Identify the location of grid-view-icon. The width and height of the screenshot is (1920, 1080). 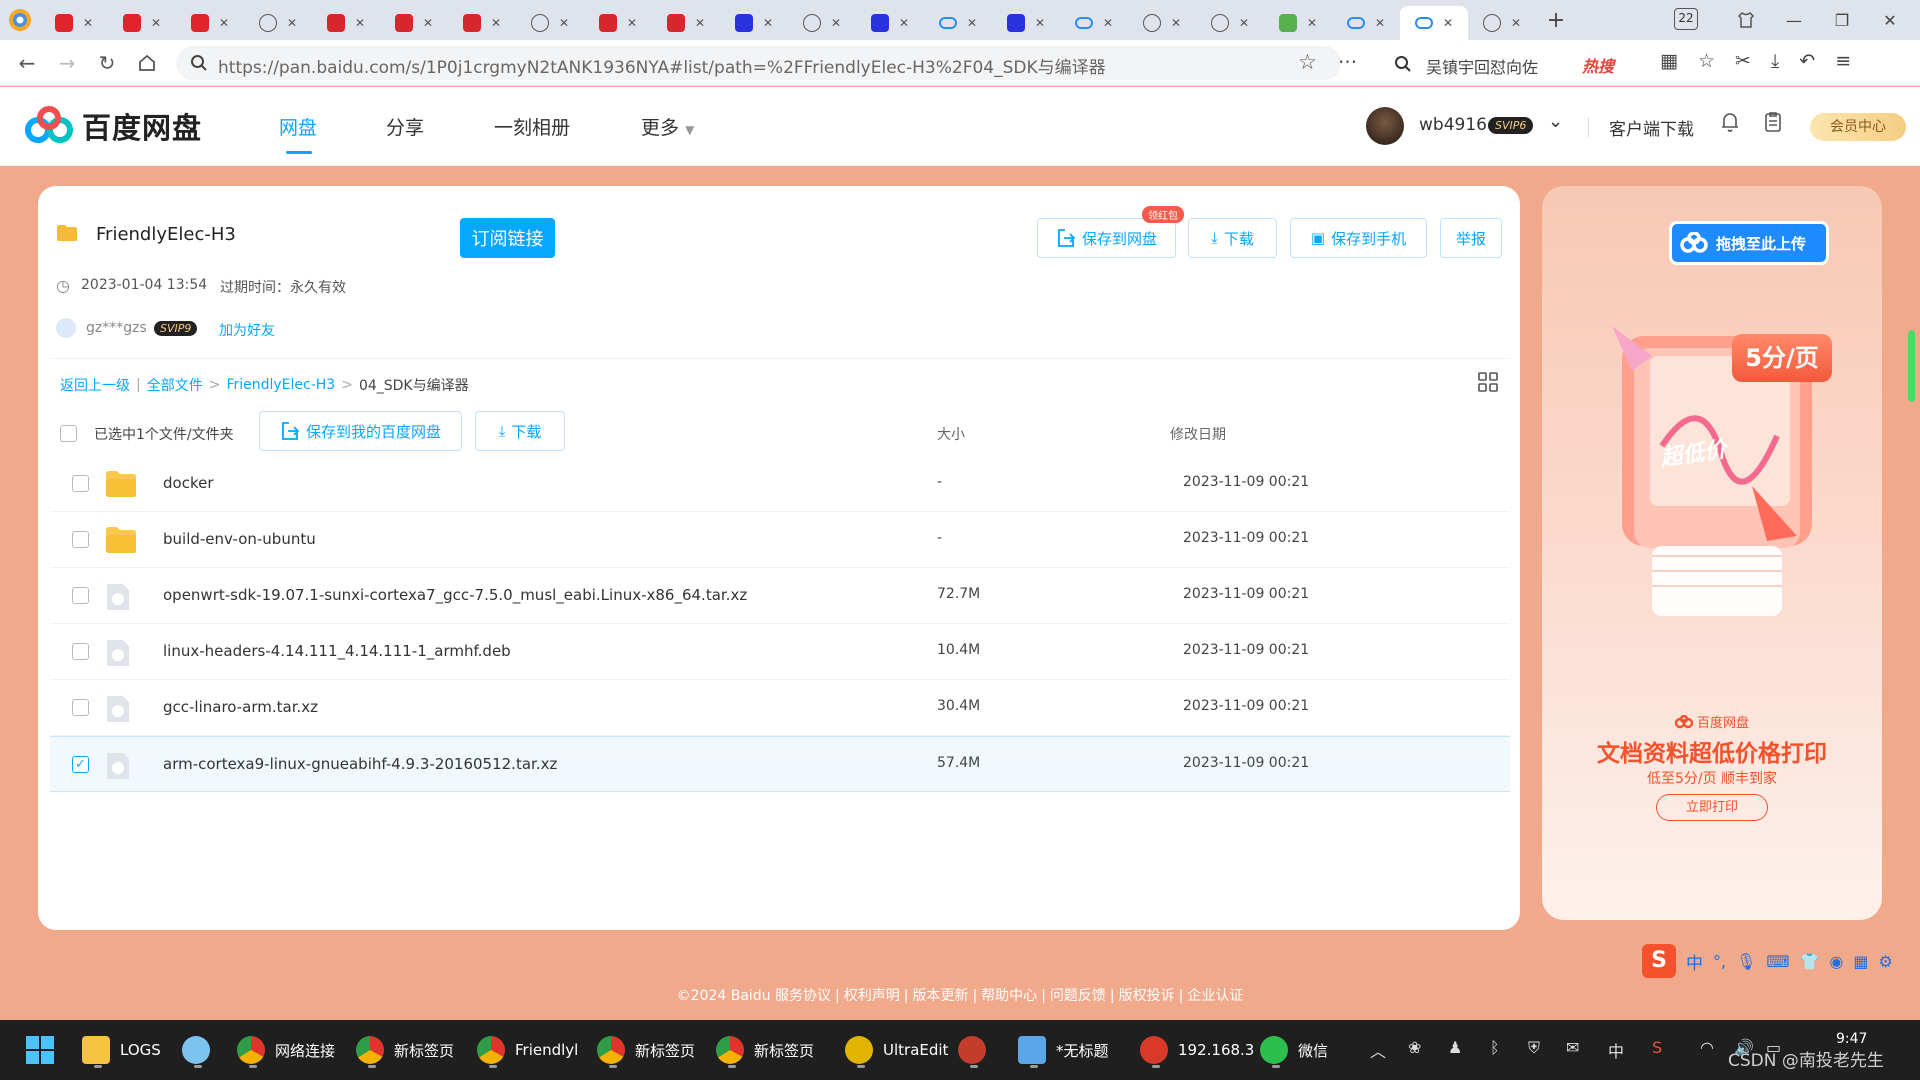
(1488, 384).